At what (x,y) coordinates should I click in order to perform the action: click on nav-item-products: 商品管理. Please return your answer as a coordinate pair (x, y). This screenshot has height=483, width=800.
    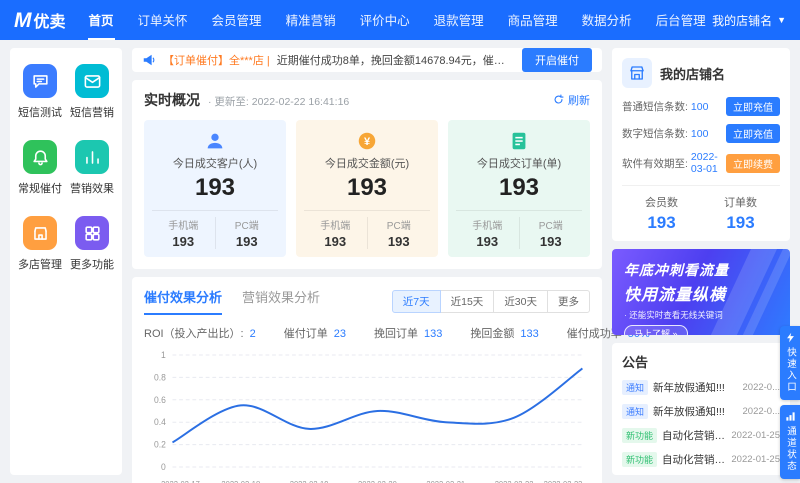
    Looking at the image, I should click on (533, 20).